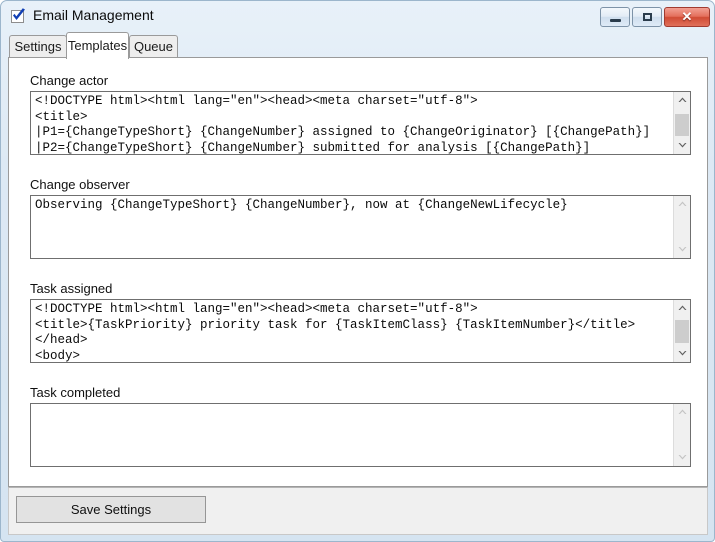  Describe the element at coordinates (71, 288) in the screenshot. I see `label-task-assigned: Task assigned` at that location.